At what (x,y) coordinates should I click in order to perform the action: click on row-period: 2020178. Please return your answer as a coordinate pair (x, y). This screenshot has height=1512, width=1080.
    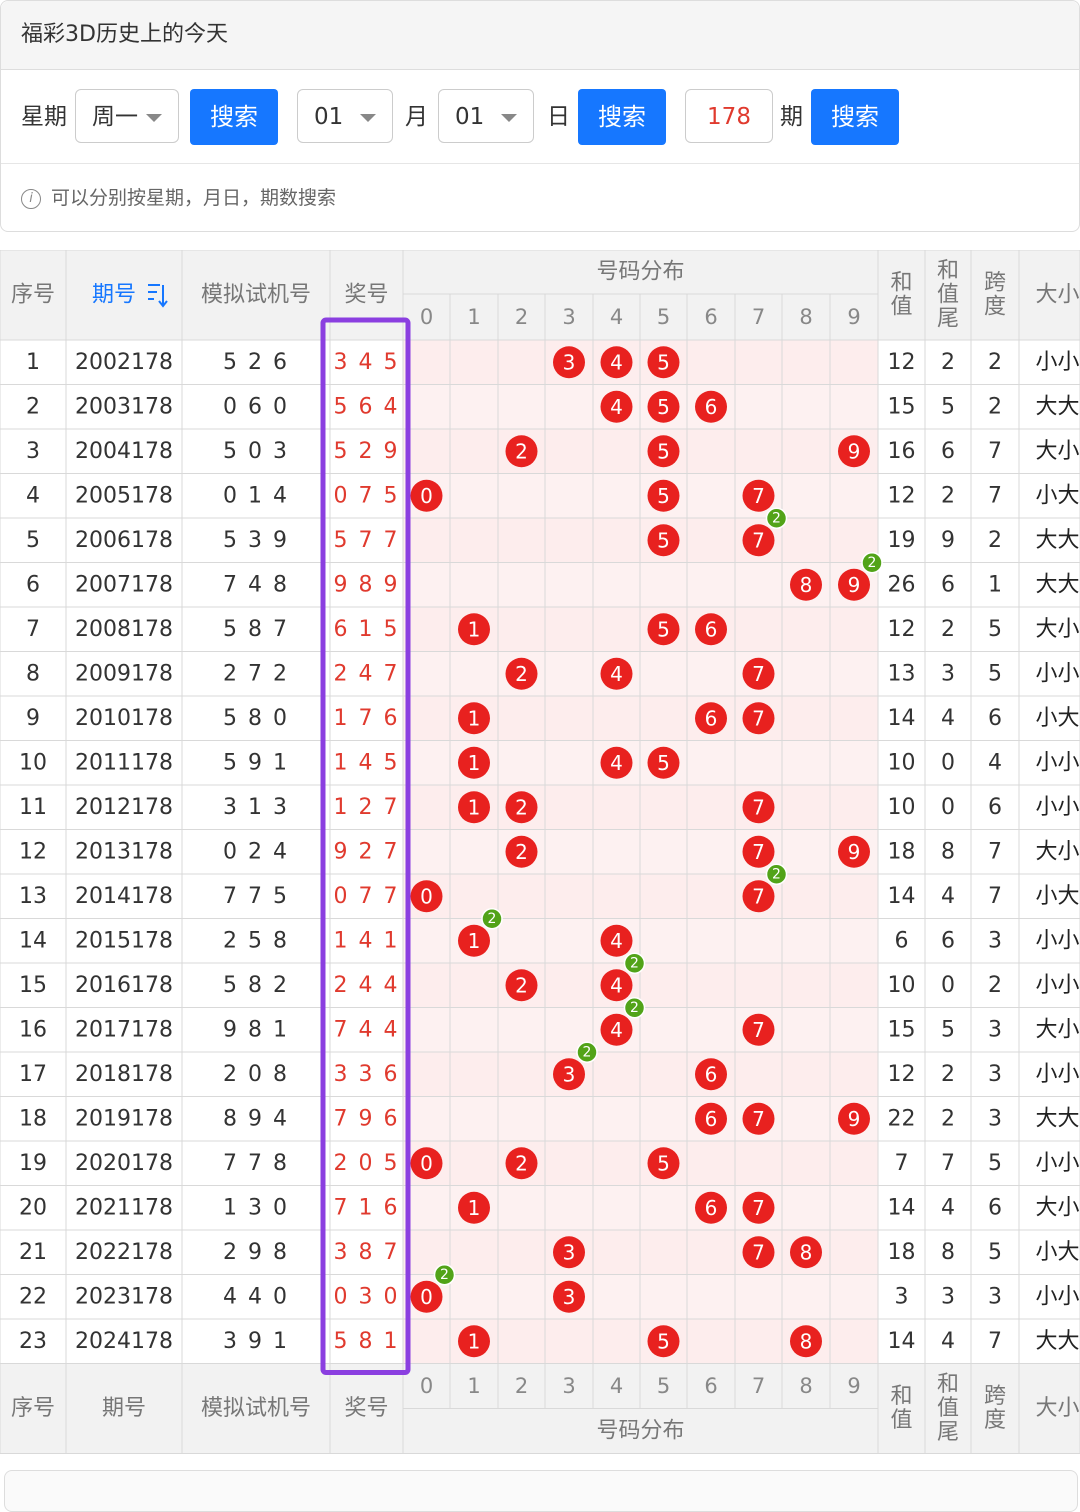
    Looking at the image, I should click on (124, 1163).